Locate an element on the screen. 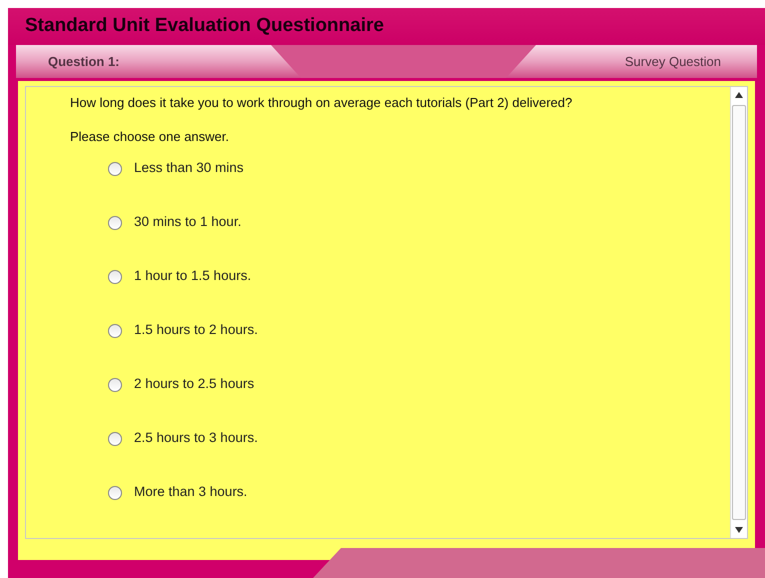 The height and width of the screenshot is (578, 765). answer-option: Less than 30 mins is located at coordinates (419, 168).